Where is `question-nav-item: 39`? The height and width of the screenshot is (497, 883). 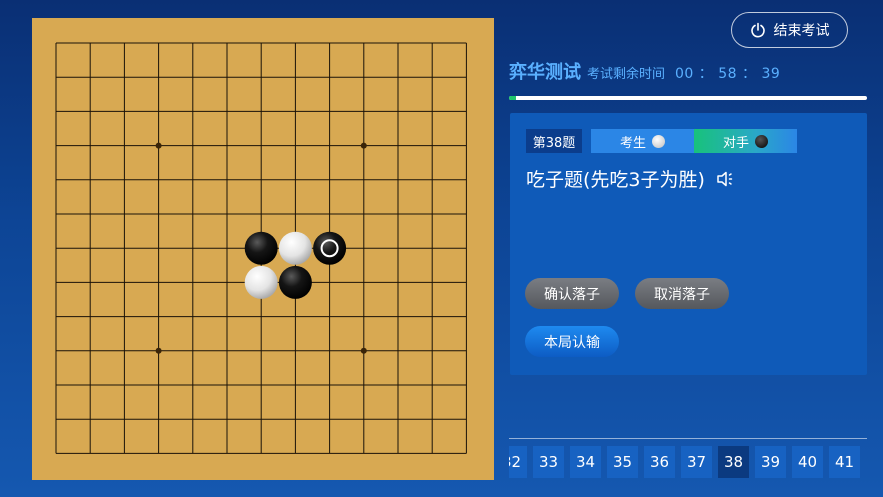 question-nav-item: 39 is located at coordinates (770, 462).